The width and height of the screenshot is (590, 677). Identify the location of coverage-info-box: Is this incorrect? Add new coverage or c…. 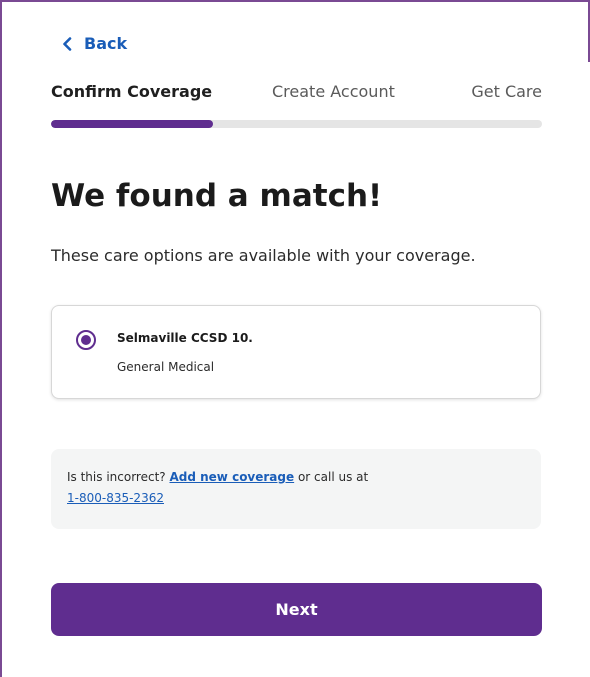
(296, 489).